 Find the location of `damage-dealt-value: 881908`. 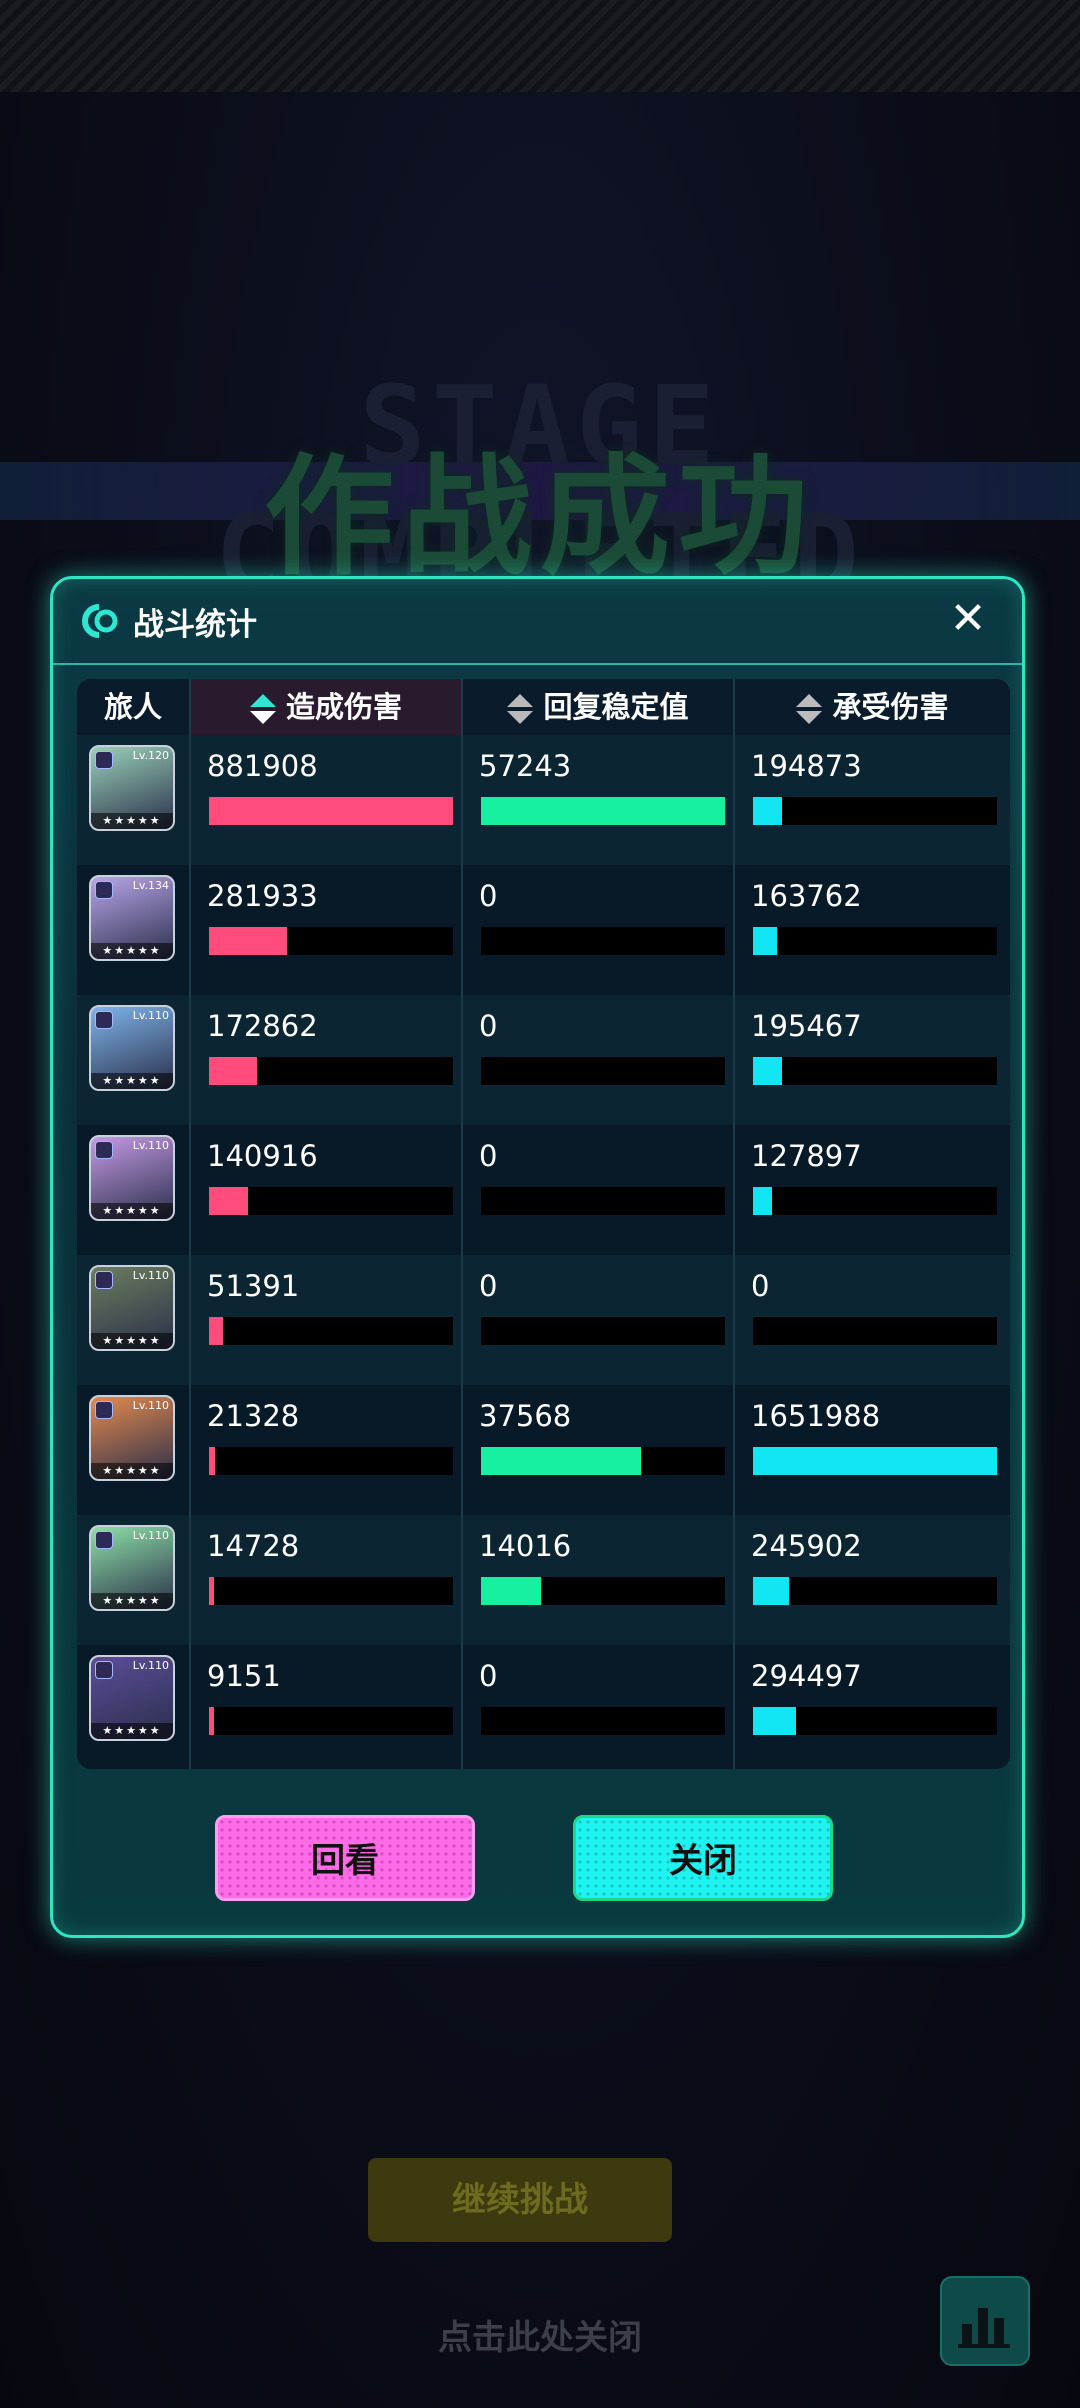

damage-dealt-value: 881908 is located at coordinates (262, 766).